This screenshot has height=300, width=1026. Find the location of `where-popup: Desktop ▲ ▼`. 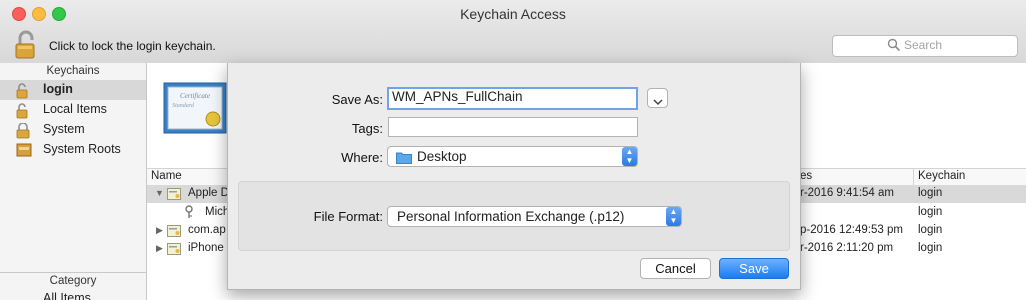

where-popup: Desktop ▲ ▼ is located at coordinates (512, 156).